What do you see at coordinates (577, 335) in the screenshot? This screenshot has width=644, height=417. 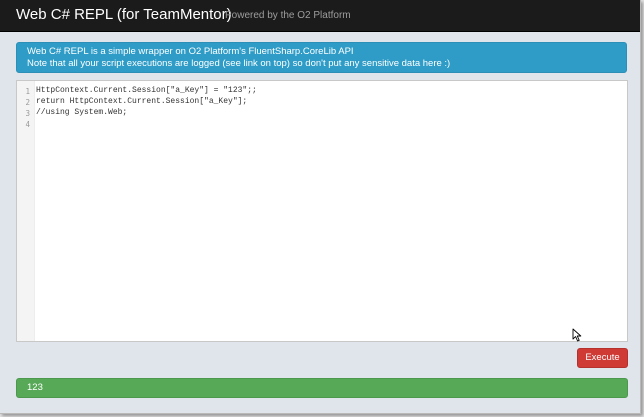 I see `mouse-pointer-icon` at bounding box center [577, 335].